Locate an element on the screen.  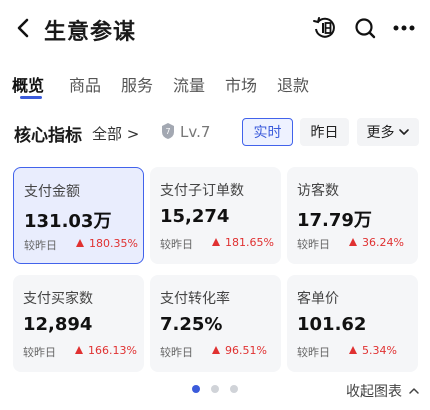
collapse-charts-button: 收起图表 is located at coordinates (383, 391).